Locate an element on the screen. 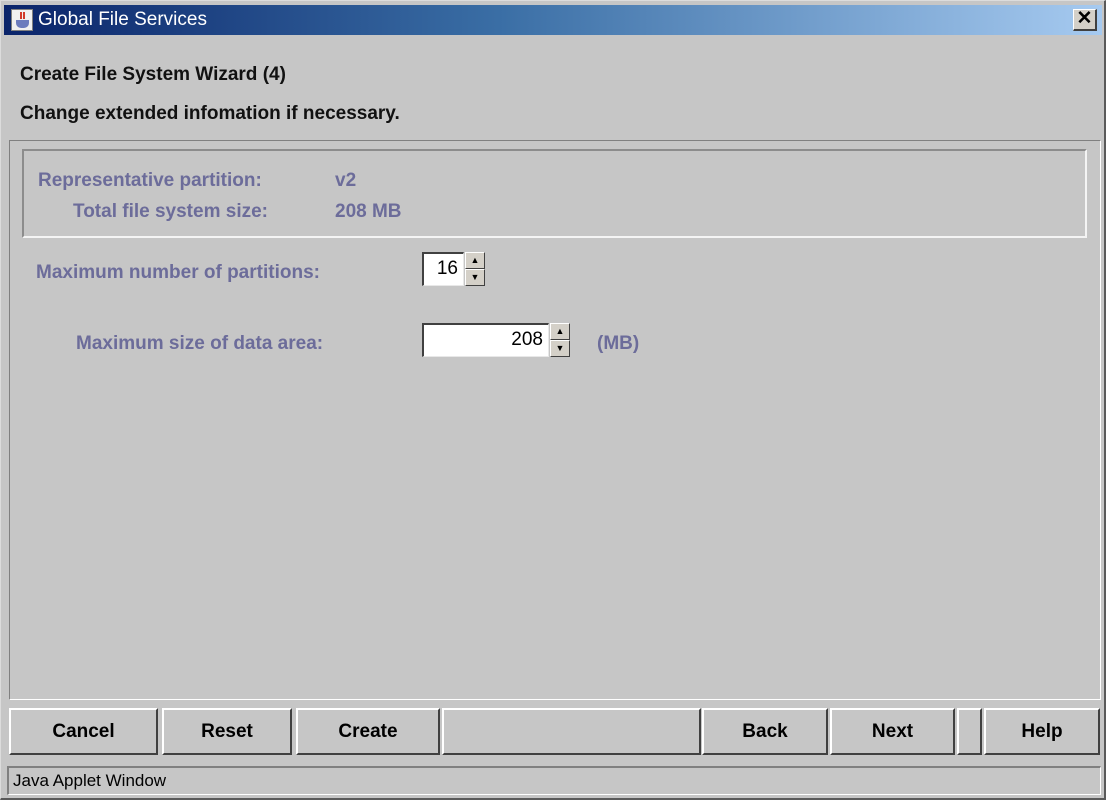 The image size is (1106, 800). cancel-button: Cancel is located at coordinates (83, 731).